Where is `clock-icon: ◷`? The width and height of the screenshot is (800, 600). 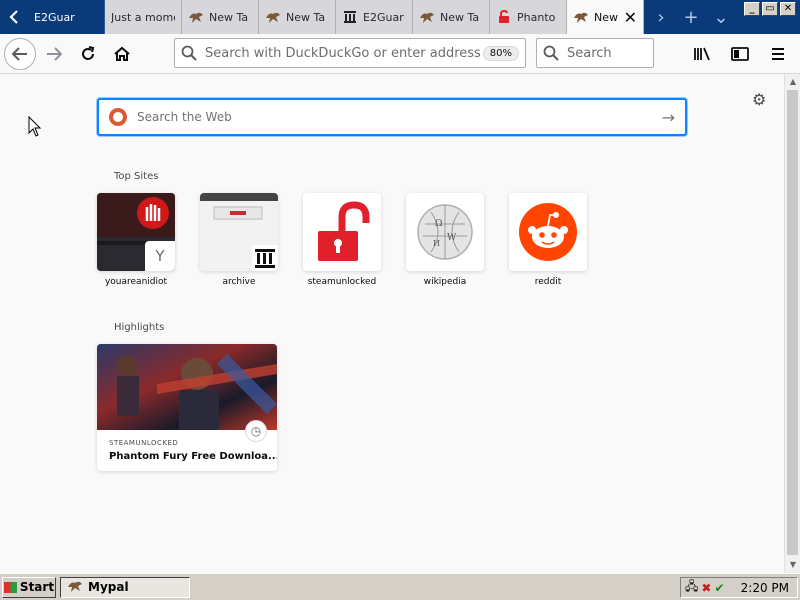
clock-icon: ◷ is located at coordinates (256, 431).